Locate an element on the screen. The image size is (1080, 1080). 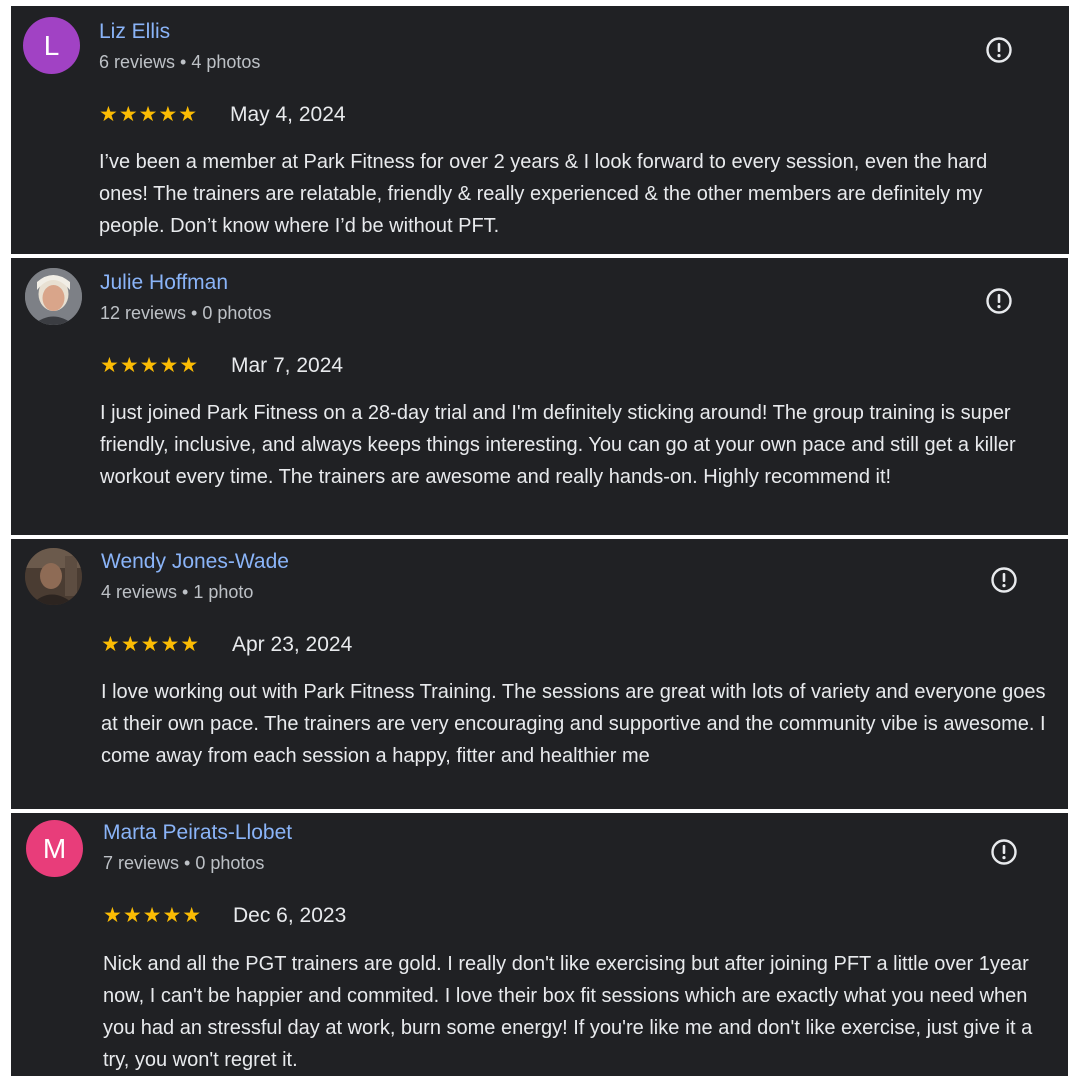
reviewer-meta: 6 reviews • 4 photos is located at coordinates (180, 62).